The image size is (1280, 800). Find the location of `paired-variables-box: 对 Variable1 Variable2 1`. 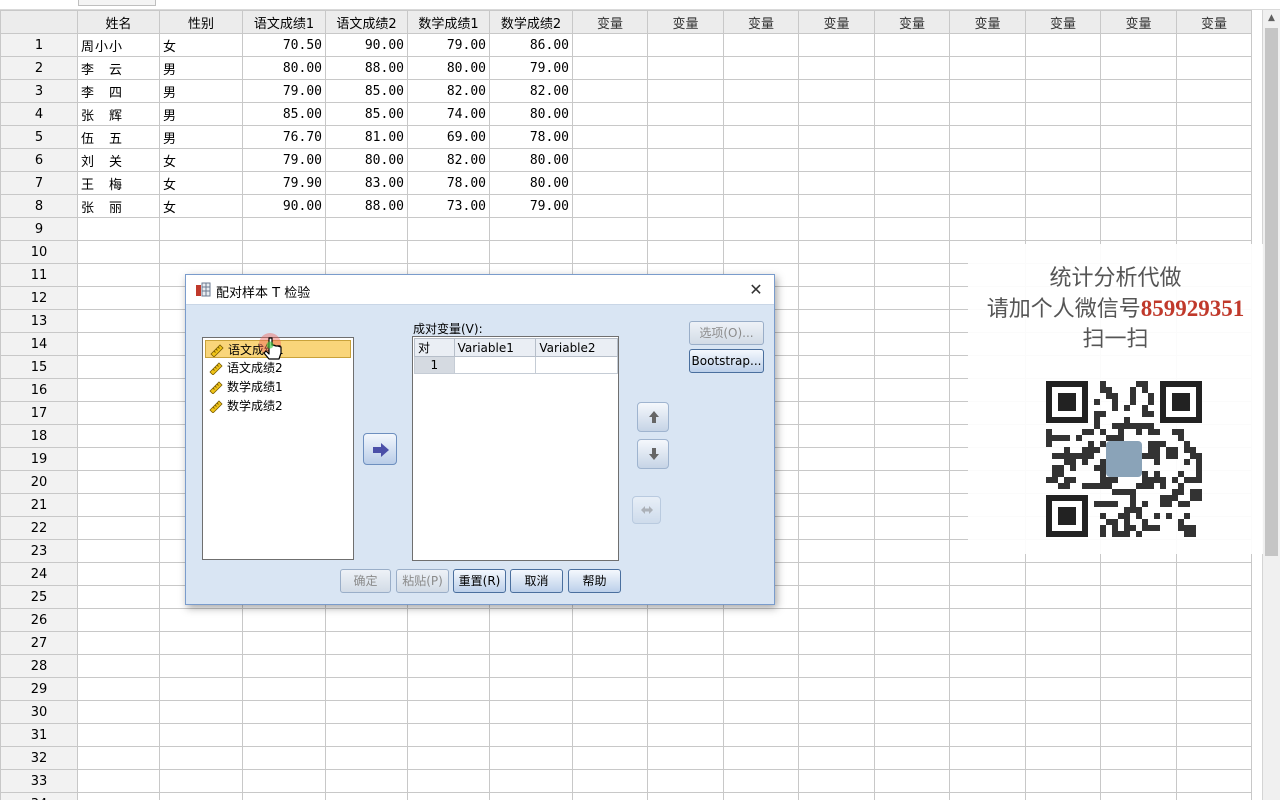

paired-variables-box: 对 Variable1 Variable2 1 is located at coordinates (515, 448).